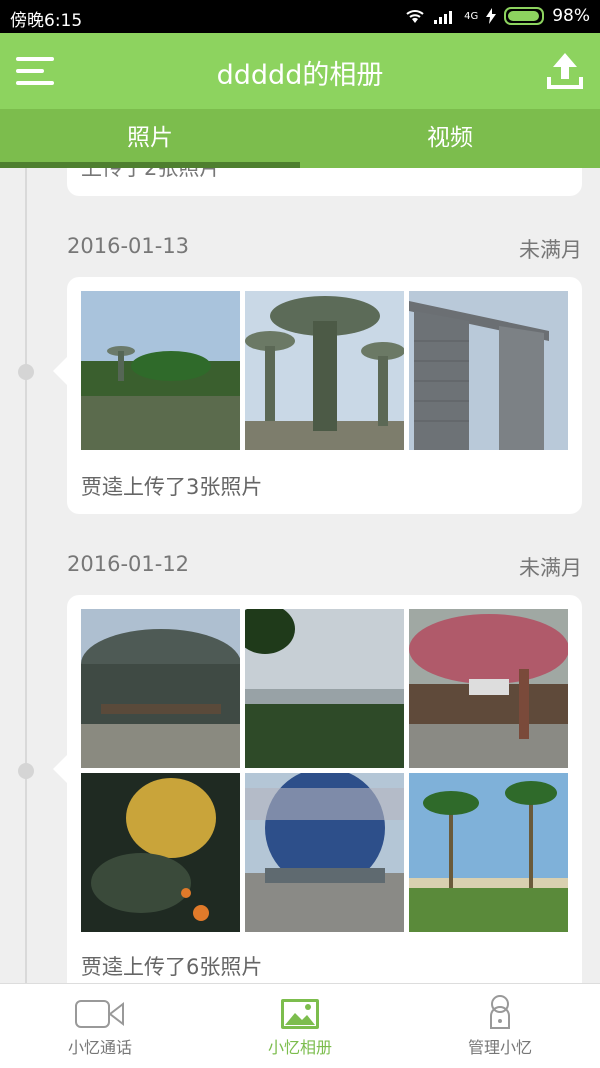  I want to click on nav-item-calls: 小忆通话, so click(100, 1026).